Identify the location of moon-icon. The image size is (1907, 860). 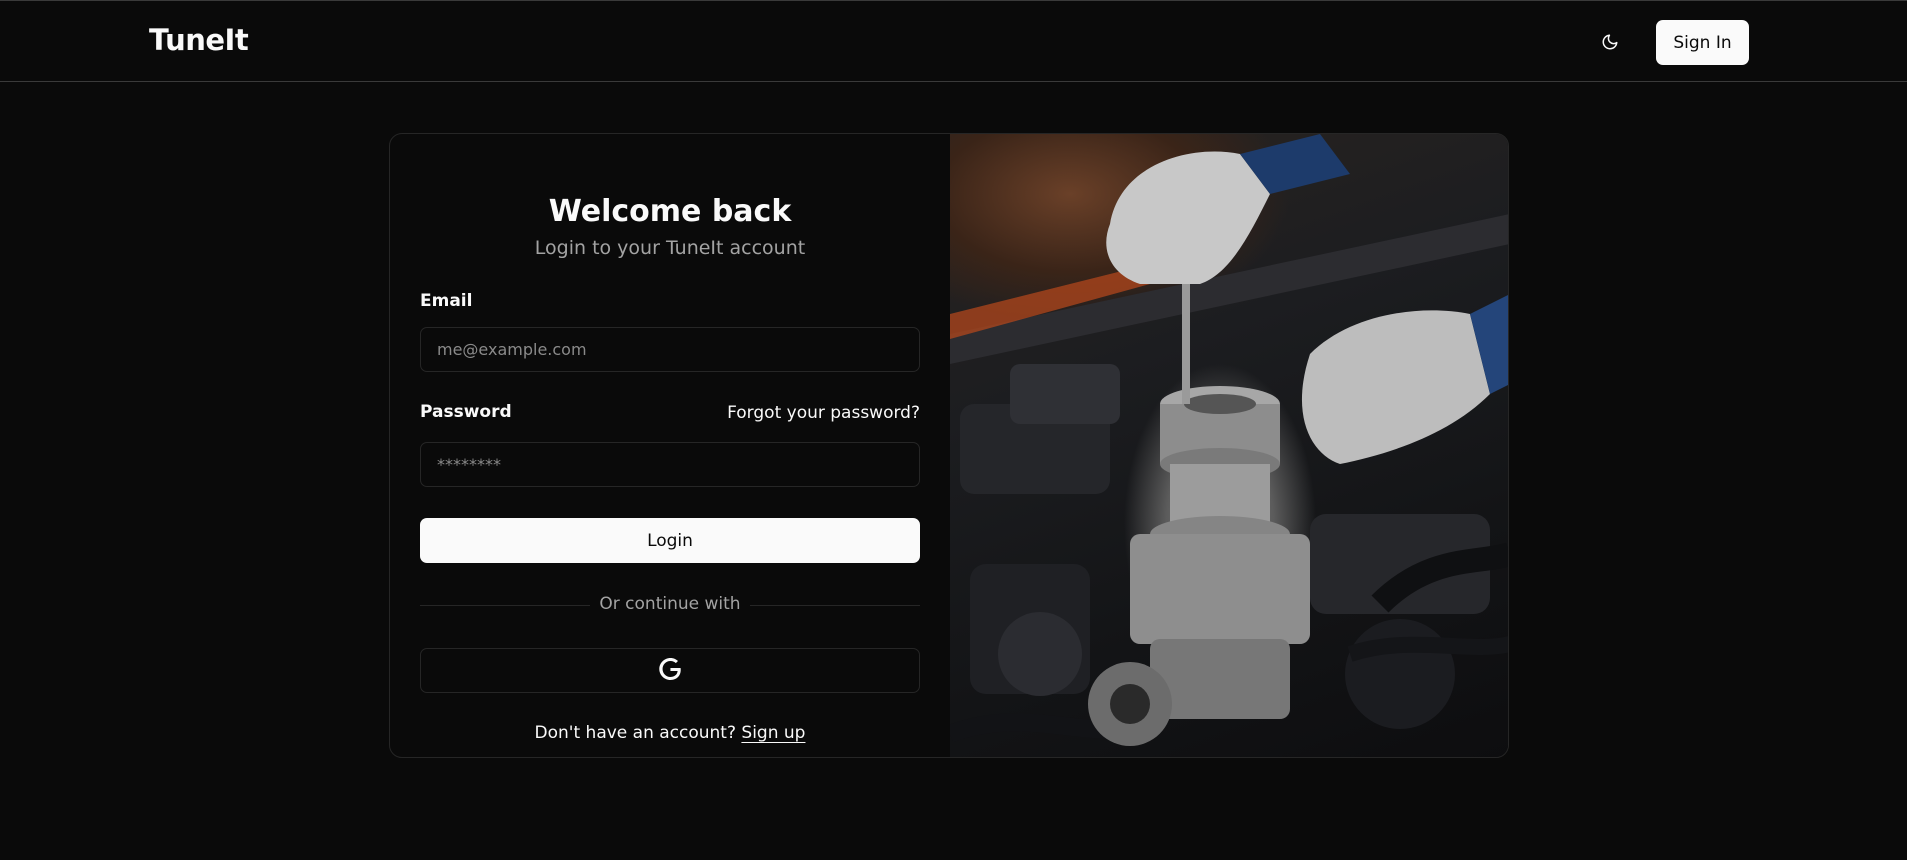
(1610, 44).